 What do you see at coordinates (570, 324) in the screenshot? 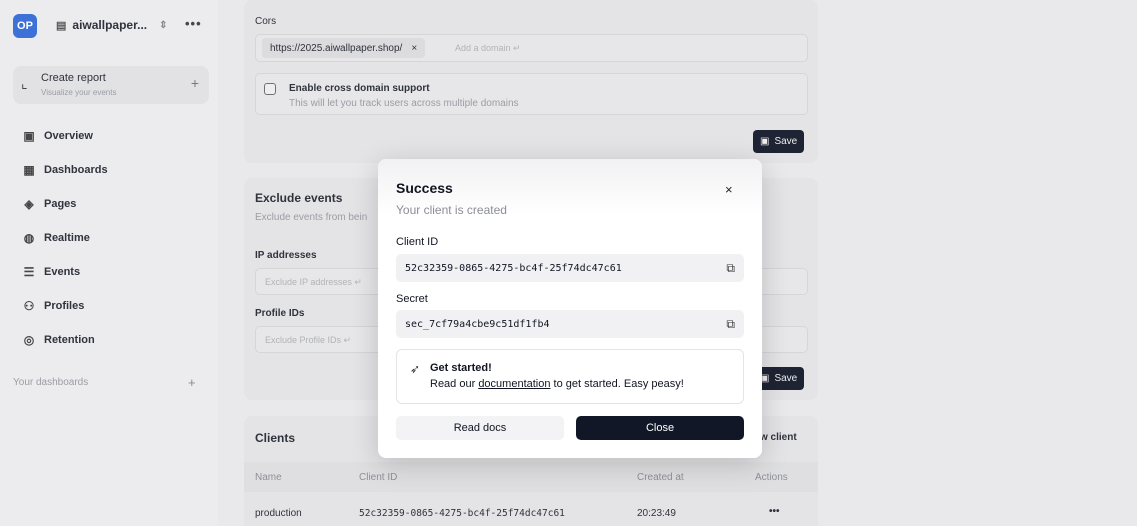
I see `secret-field: sec_7cf79a4cbe9c51df1fb4 ⧉` at bounding box center [570, 324].